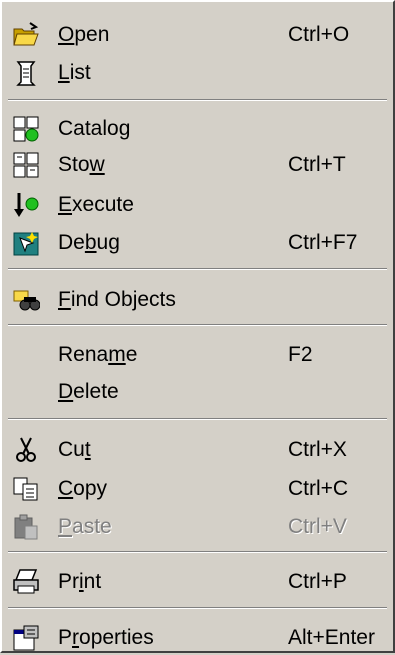  I want to click on menu-item-delete: Delete, so click(197, 392).